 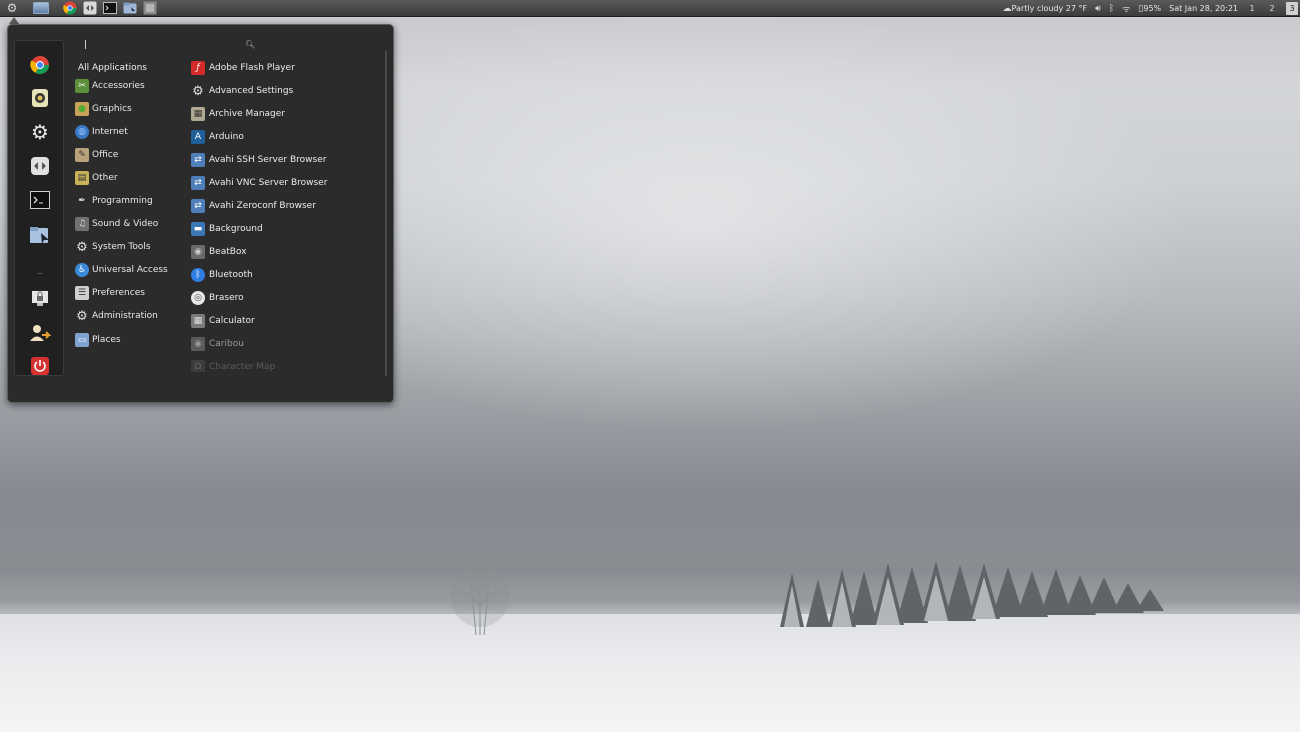 What do you see at coordinates (386, 213) in the screenshot?
I see `application-list-scrollbar` at bounding box center [386, 213].